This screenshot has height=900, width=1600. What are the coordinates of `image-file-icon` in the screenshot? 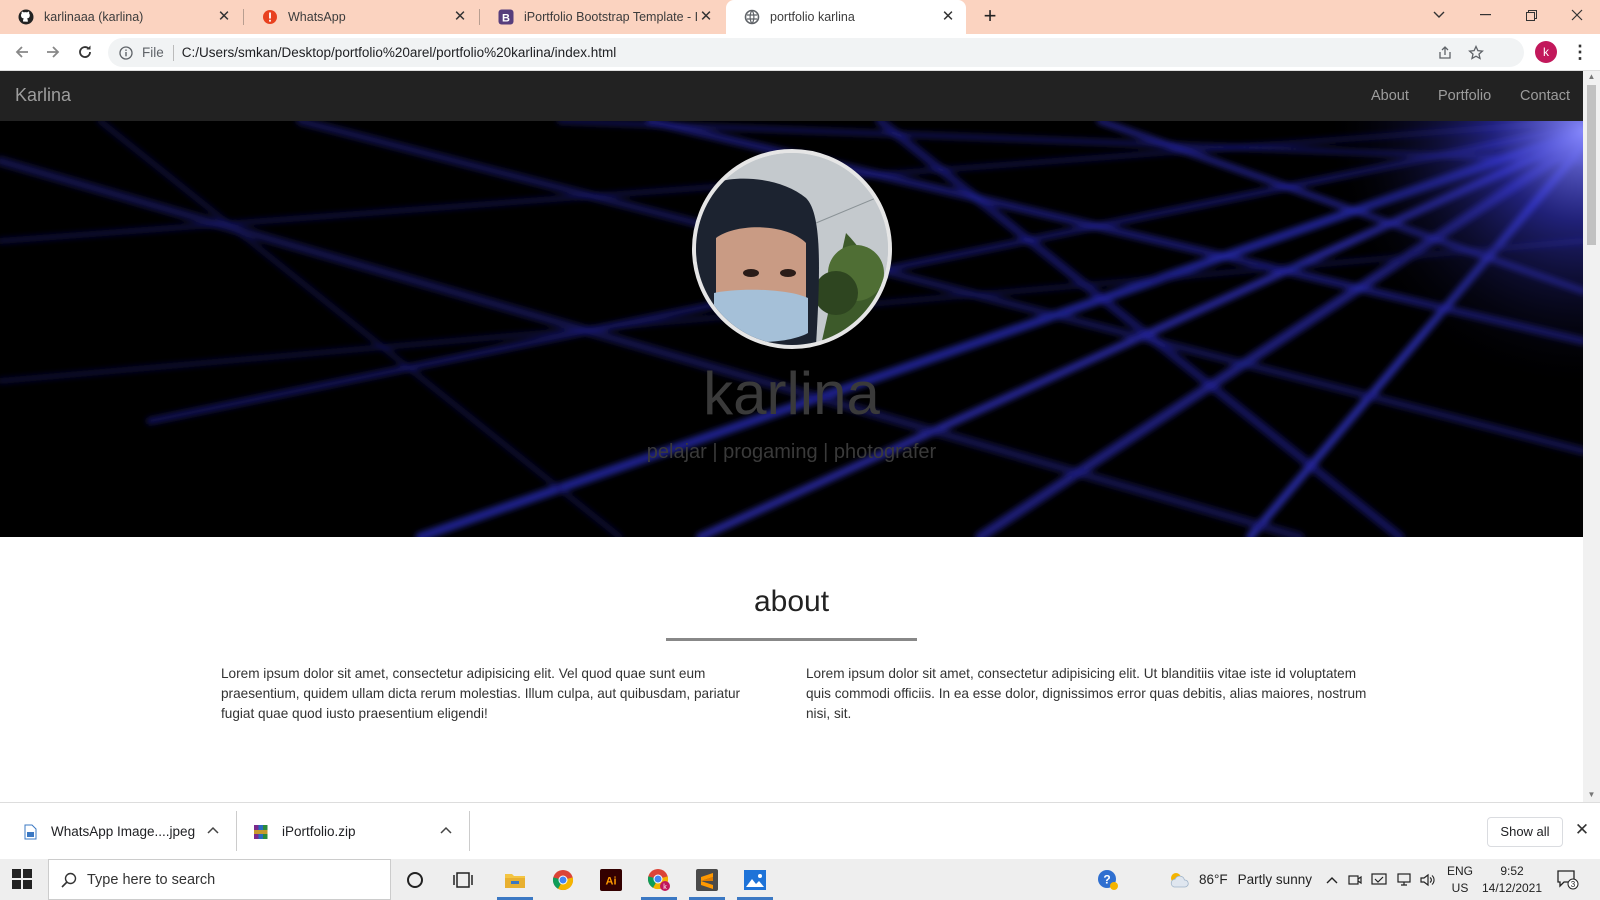 It's located at (30, 832).